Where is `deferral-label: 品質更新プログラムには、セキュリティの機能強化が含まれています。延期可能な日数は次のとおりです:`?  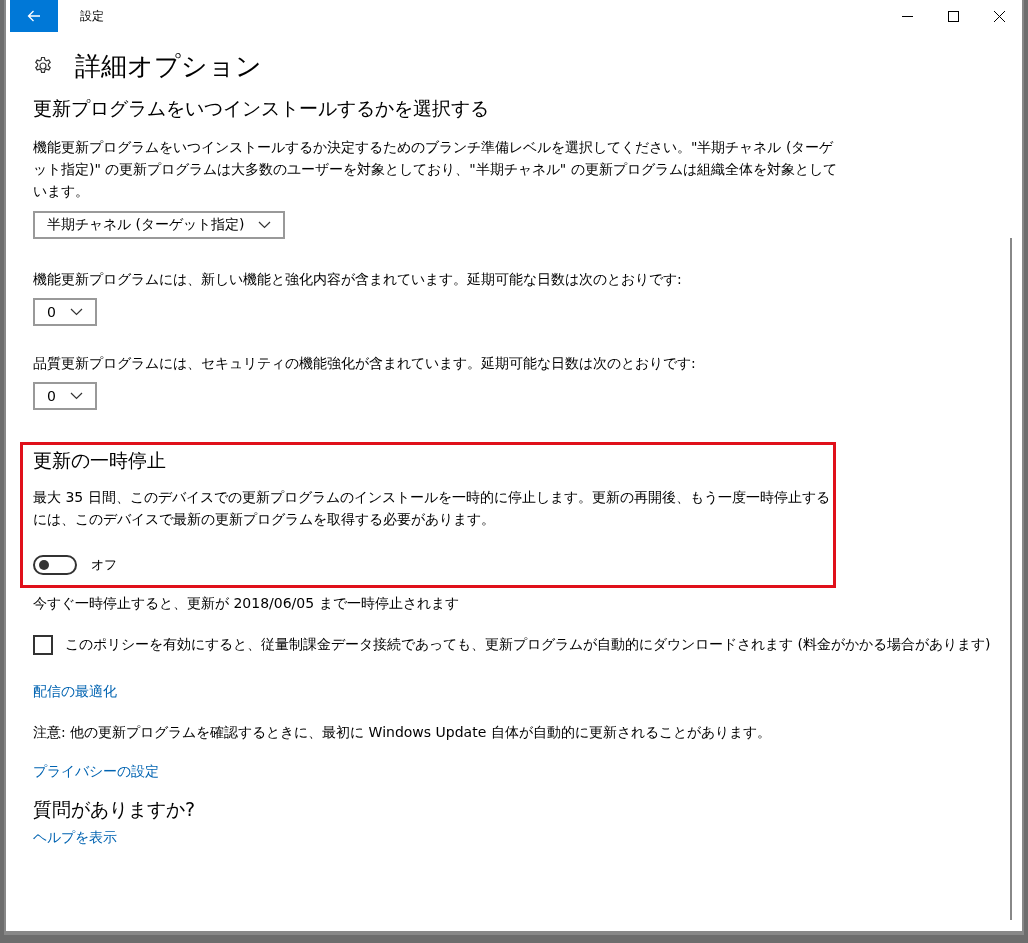
deferral-label: 品質更新プログラムには、セキュリティの機能強化が含まれています。延期可能な日数は次のとおりです: is located at coordinates (365, 363).